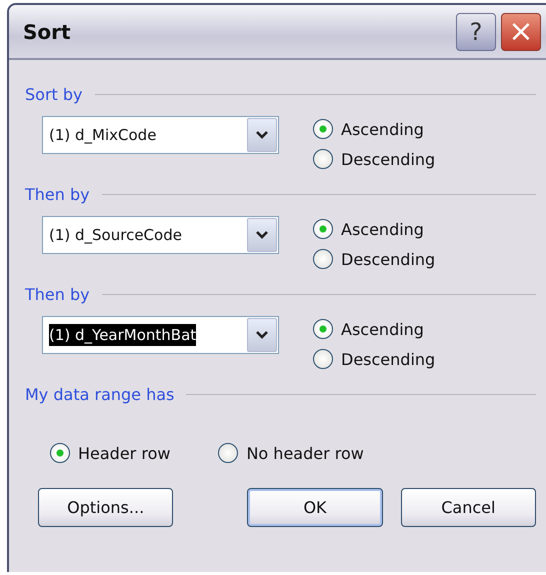 Image resolution: width=546 pixels, height=575 pixels. What do you see at coordinates (54, 94) in the screenshot?
I see `group-heading: Sort by` at bounding box center [54, 94].